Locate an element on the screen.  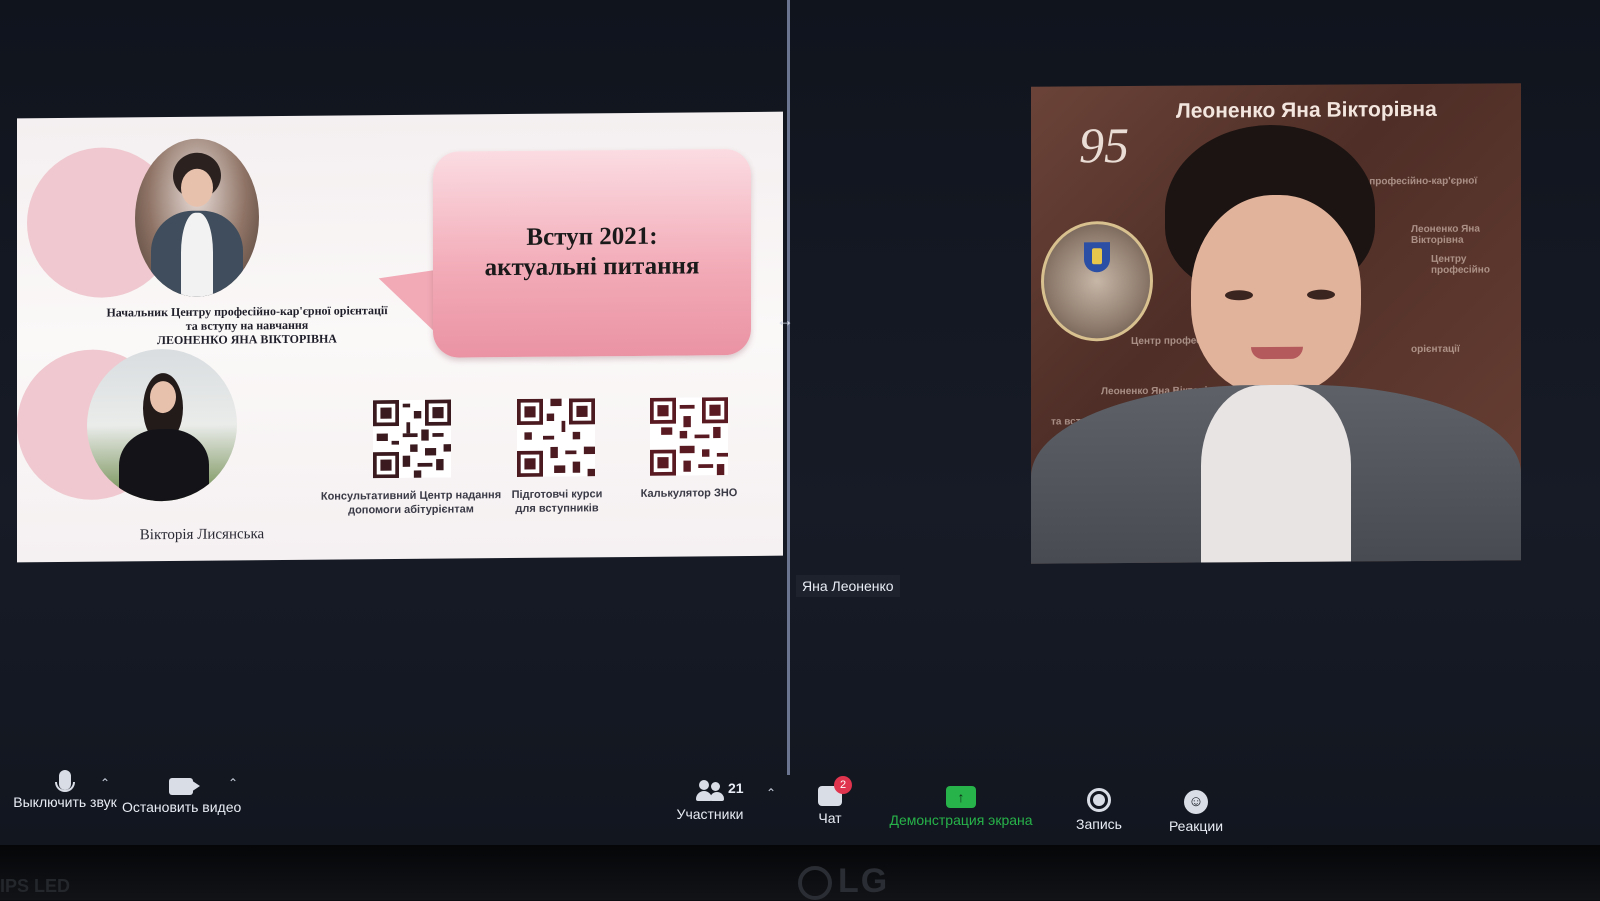
second-person-name: Вікторія Лисянська is located at coordinates (202, 535).